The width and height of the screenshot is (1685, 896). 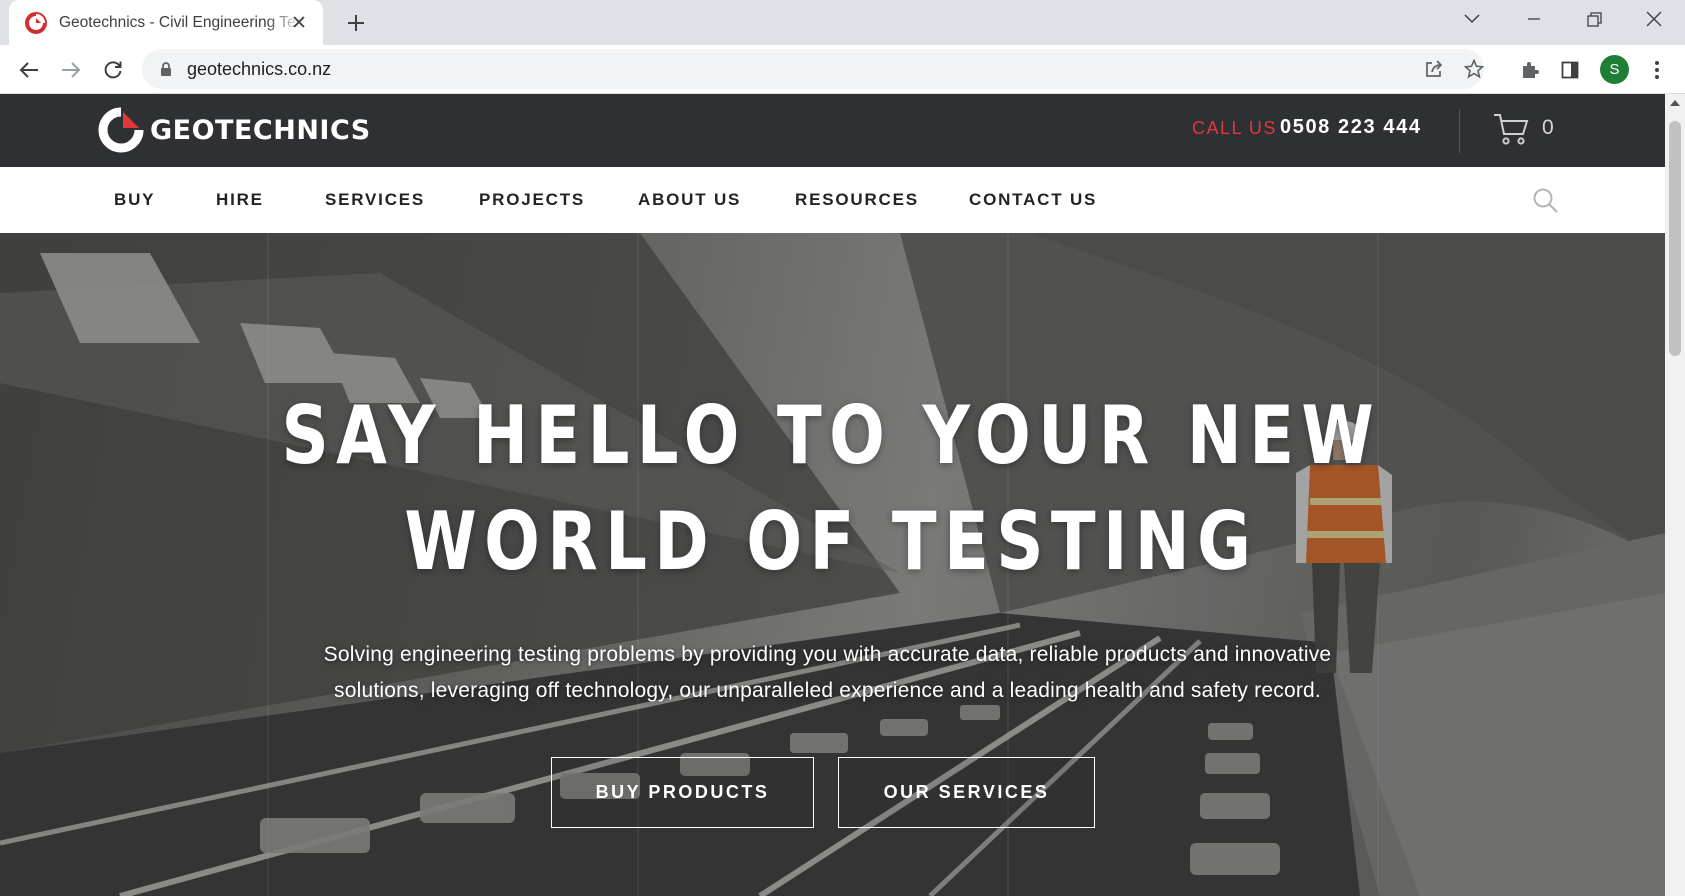 What do you see at coordinates (682, 792) in the screenshot?
I see `buy-products-button: BUY PRODUCTS` at bounding box center [682, 792].